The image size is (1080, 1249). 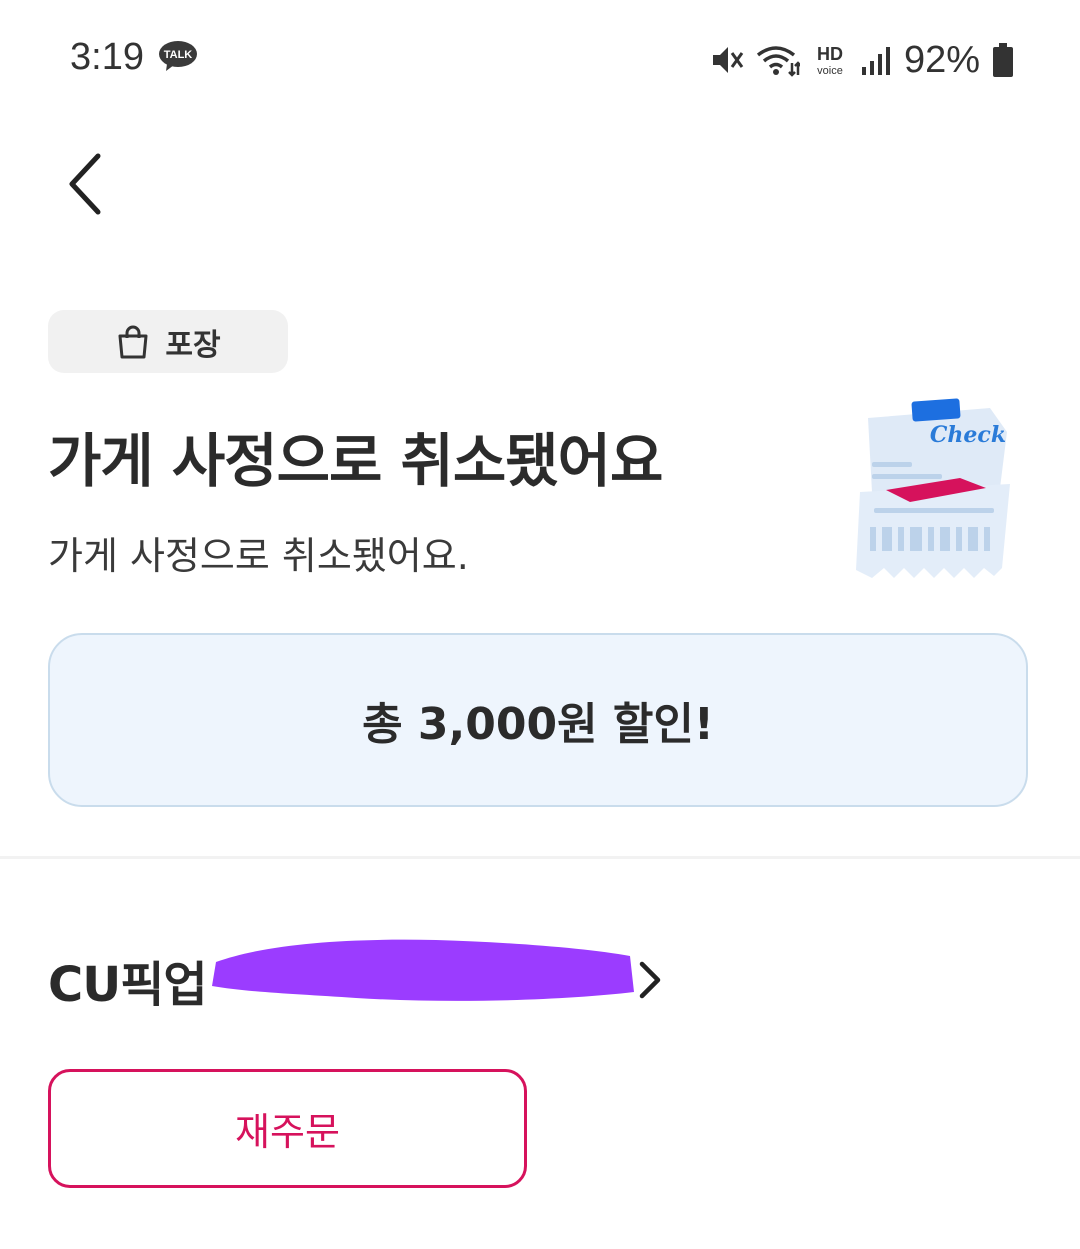 I want to click on order-type-chip: 포장, so click(x=168, y=341).